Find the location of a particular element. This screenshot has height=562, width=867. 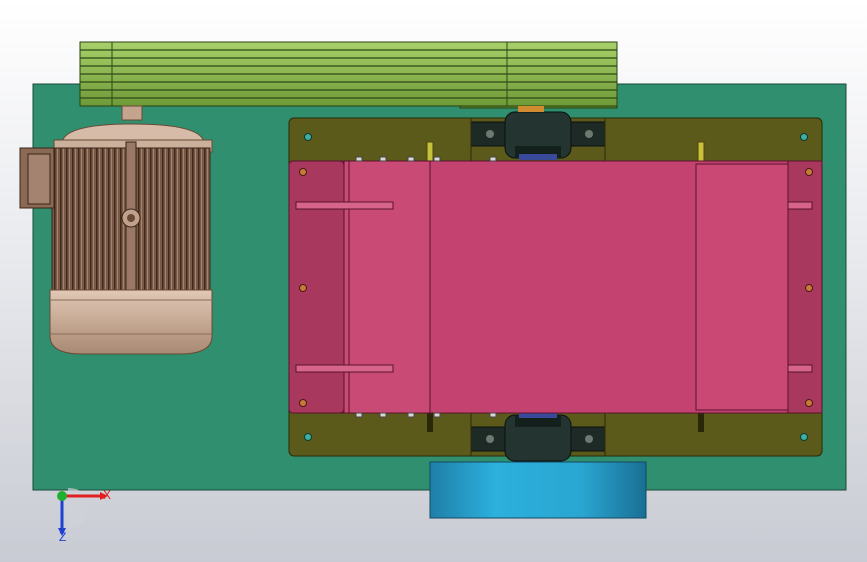

flywheel-lower is located at coordinates (538, 490).